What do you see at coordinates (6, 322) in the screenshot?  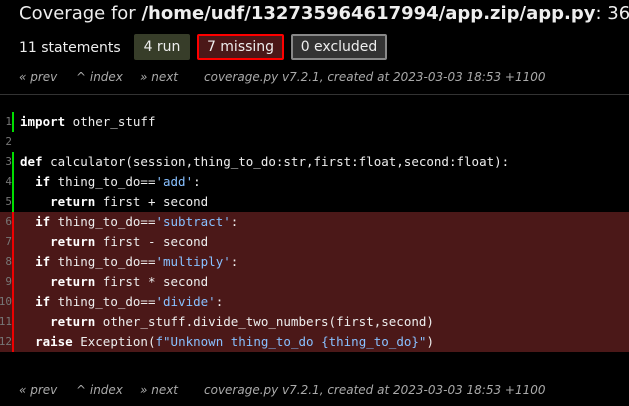 I see `line-number: 11` at bounding box center [6, 322].